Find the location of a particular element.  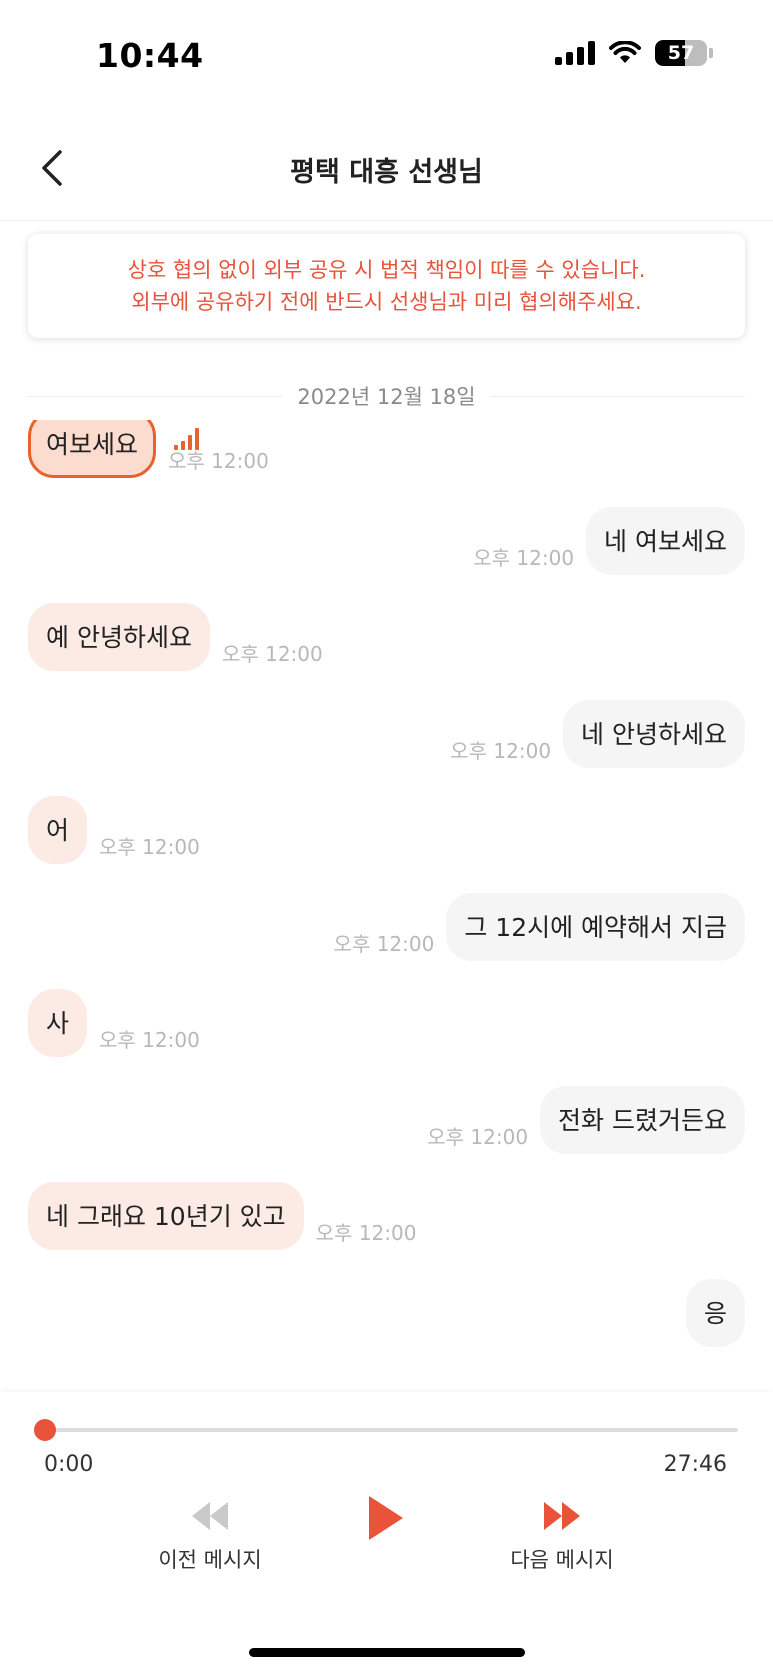

home-indicator is located at coordinates (387, 1652).